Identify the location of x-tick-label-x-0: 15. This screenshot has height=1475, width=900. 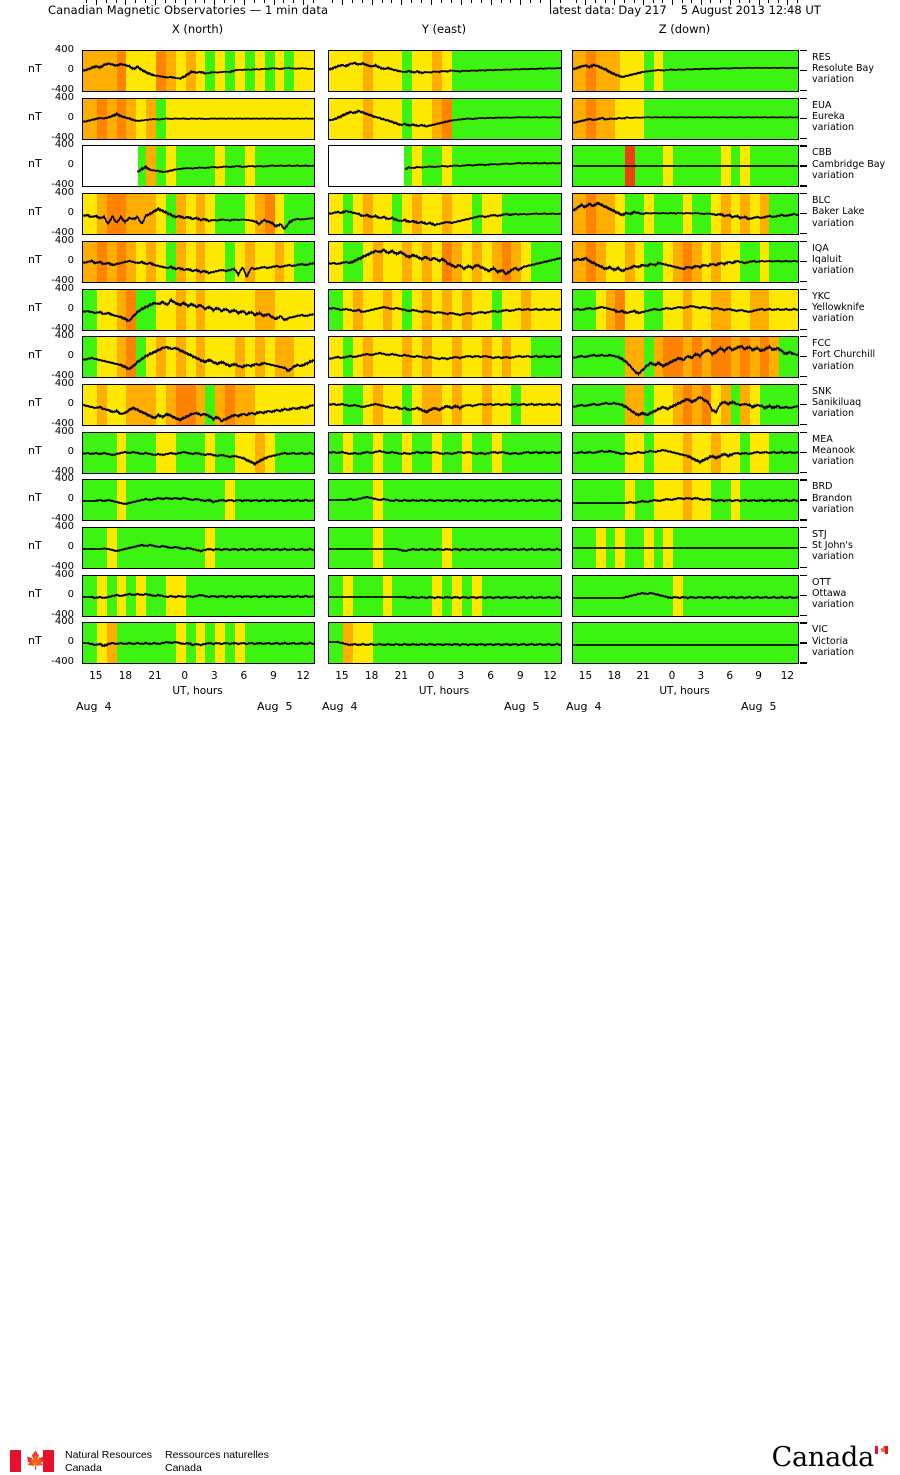
(96, 676).